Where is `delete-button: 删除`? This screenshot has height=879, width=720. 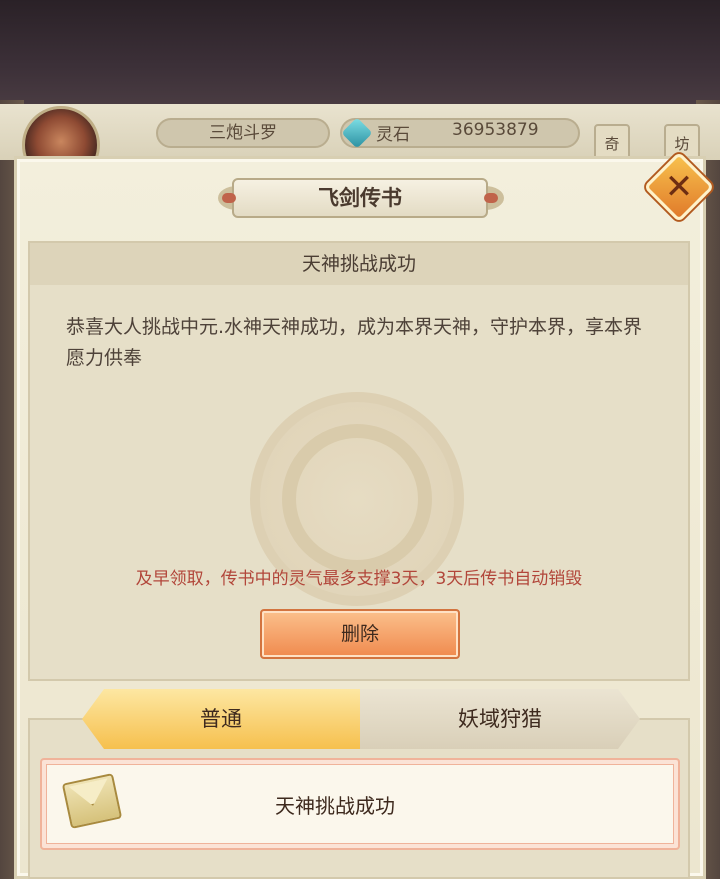 delete-button: 删除 is located at coordinates (360, 634).